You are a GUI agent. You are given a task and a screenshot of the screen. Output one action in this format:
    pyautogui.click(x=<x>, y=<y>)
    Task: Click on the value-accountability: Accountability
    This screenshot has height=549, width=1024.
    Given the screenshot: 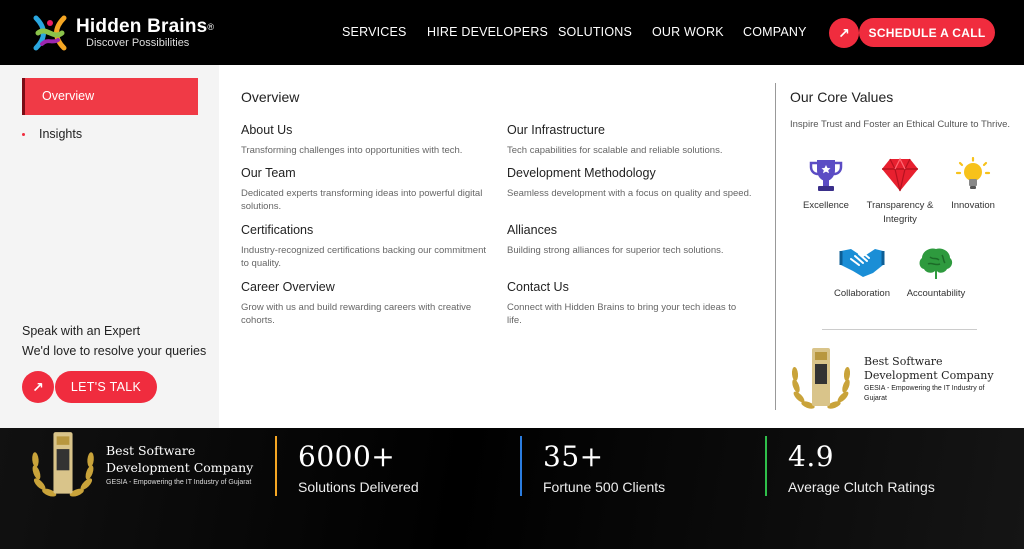 What is the action you would take?
    pyautogui.click(x=936, y=273)
    